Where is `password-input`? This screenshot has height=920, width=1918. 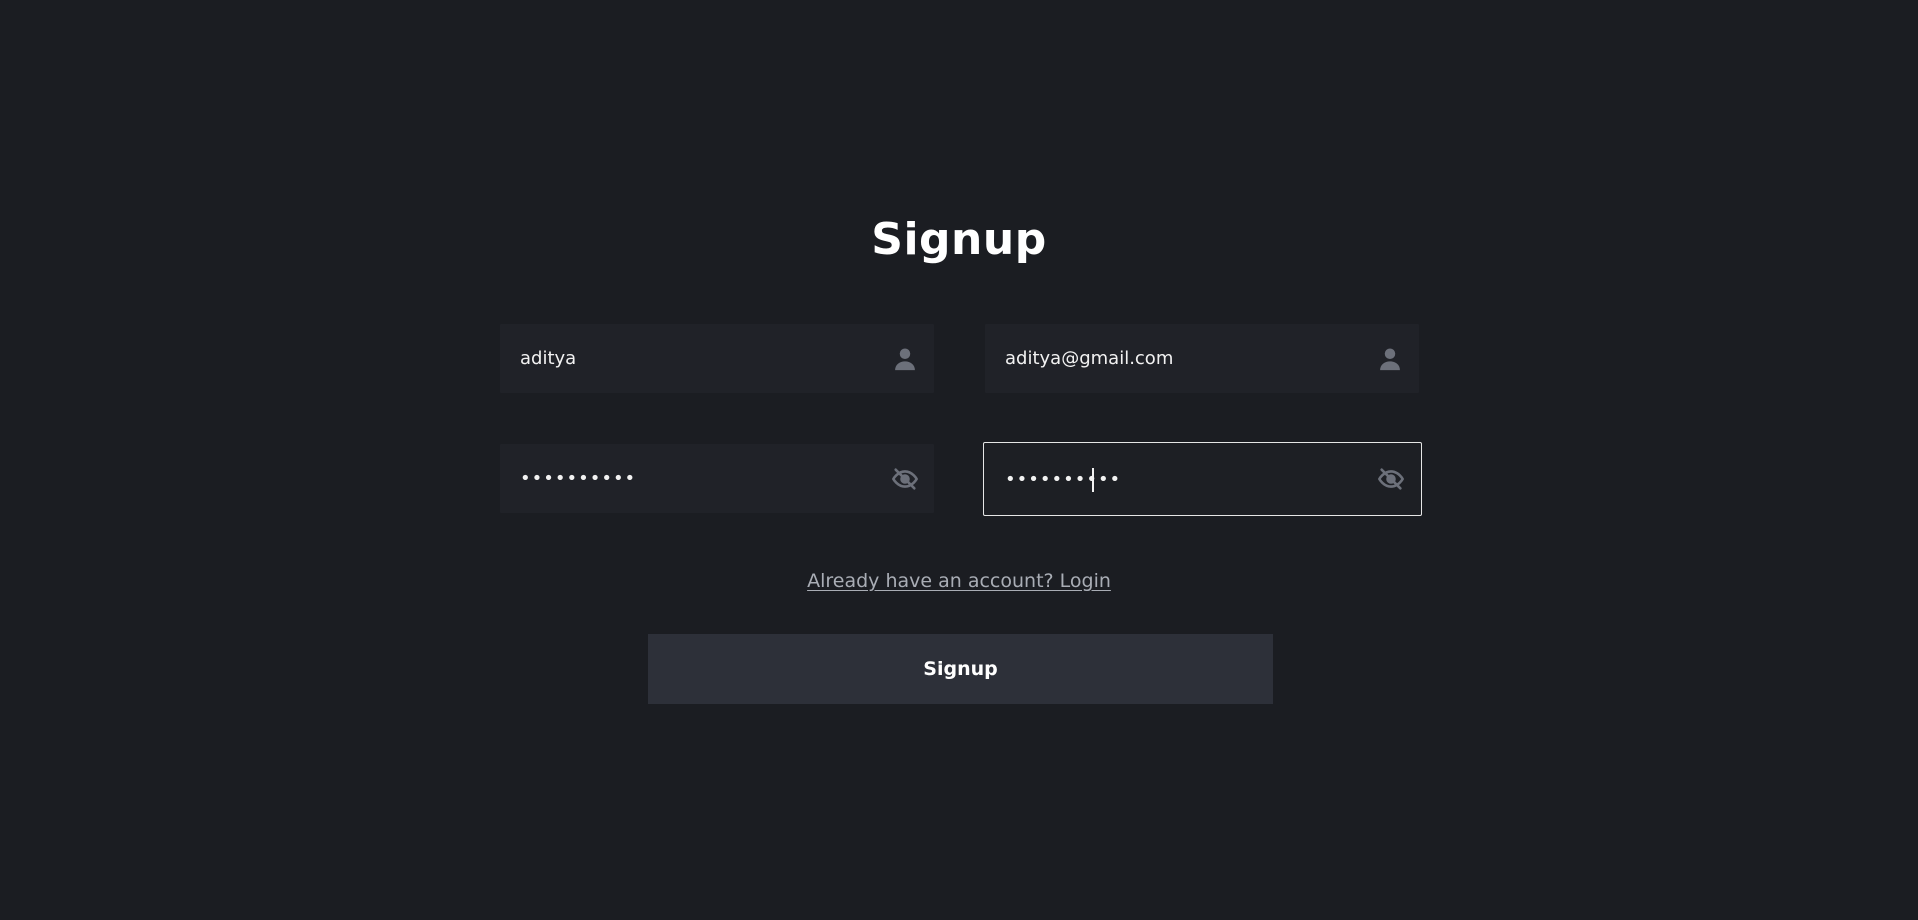 password-input is located at coordinates (700, 478).